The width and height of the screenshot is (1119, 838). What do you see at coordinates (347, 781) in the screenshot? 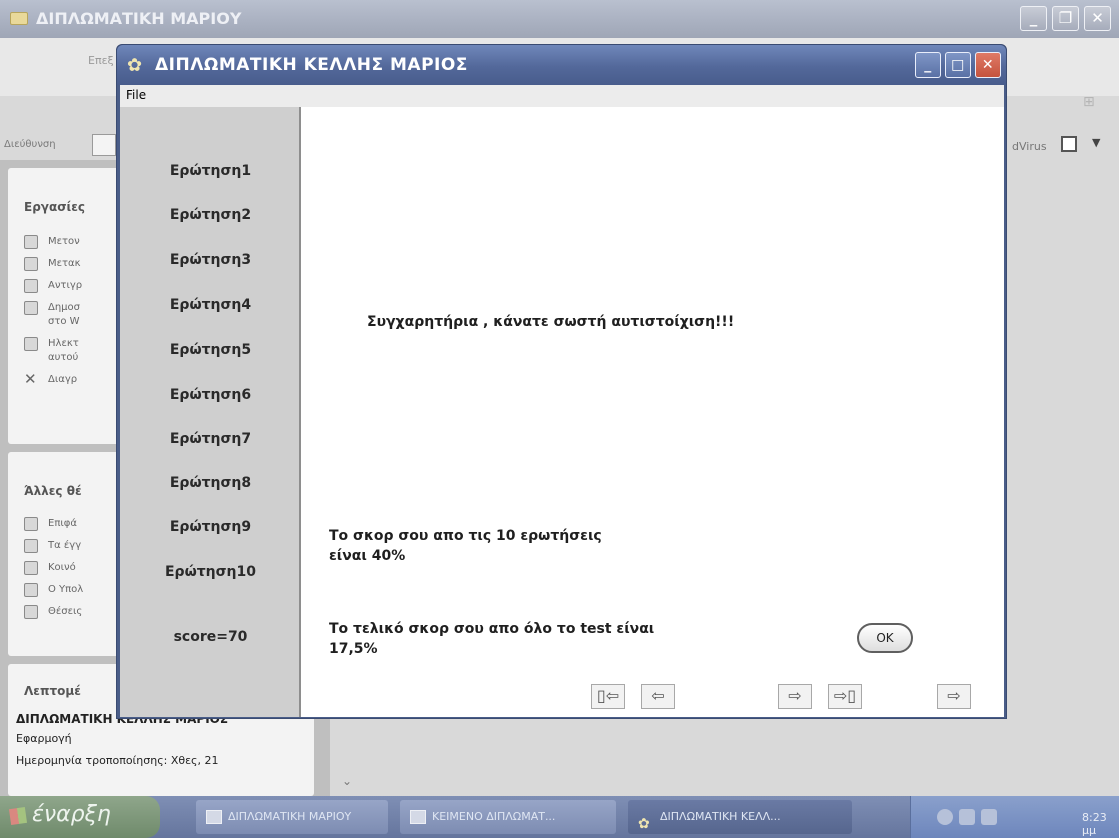
I see `chevron-down-icon: ⌄` at bounding box center [347, 781].